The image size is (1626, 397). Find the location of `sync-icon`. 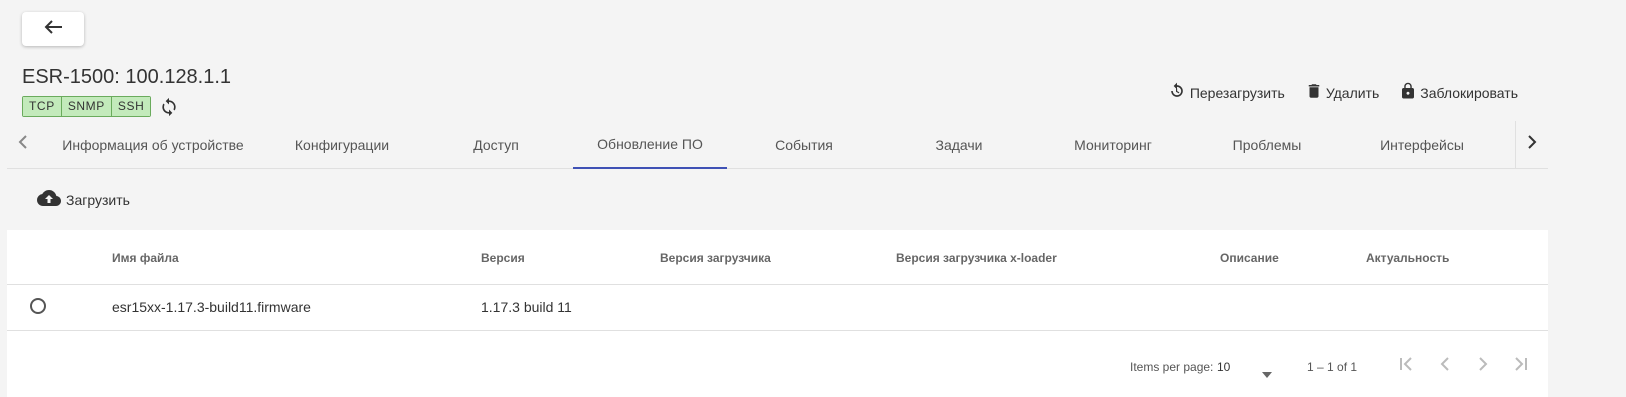

sync-icon is located at coordinates (169, 107).